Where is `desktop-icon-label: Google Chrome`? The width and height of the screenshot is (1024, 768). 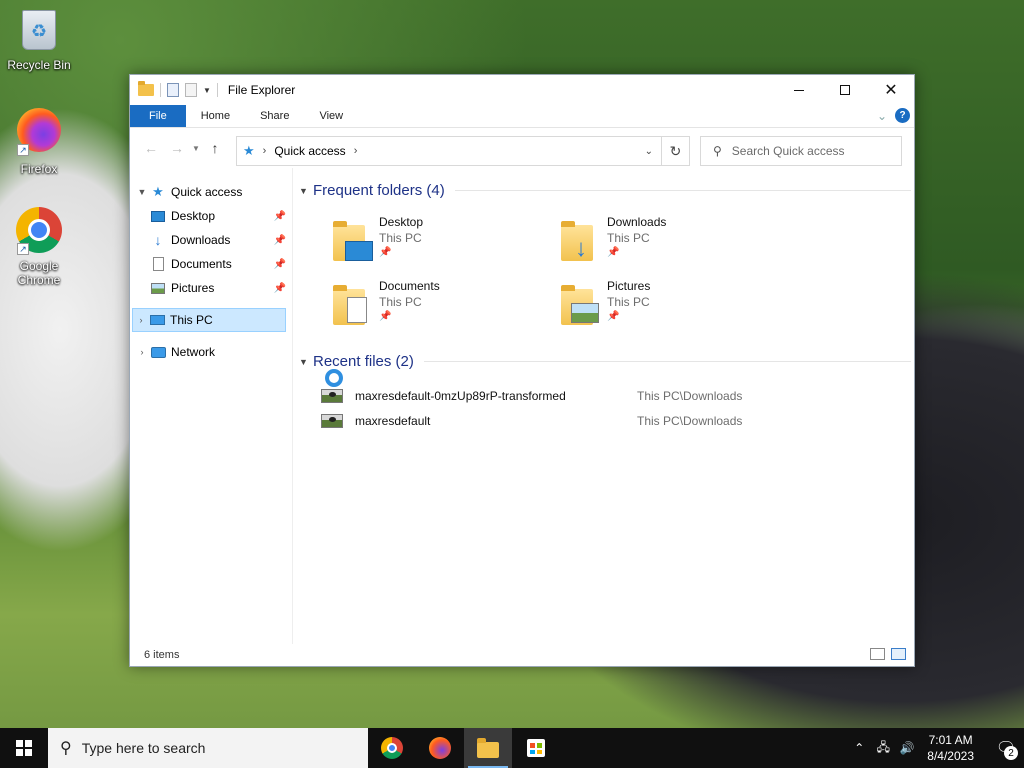
desktop-icon-label: Google Chrome is located at coordinates (39, 273).